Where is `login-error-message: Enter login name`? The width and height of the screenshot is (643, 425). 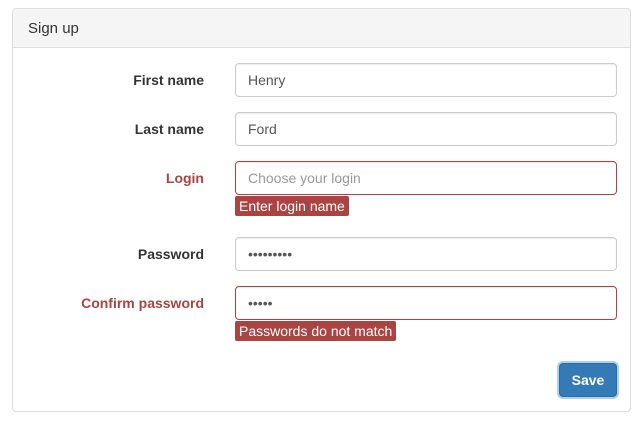 login-error-message: Enter login name is located at coordinates (292, 206).